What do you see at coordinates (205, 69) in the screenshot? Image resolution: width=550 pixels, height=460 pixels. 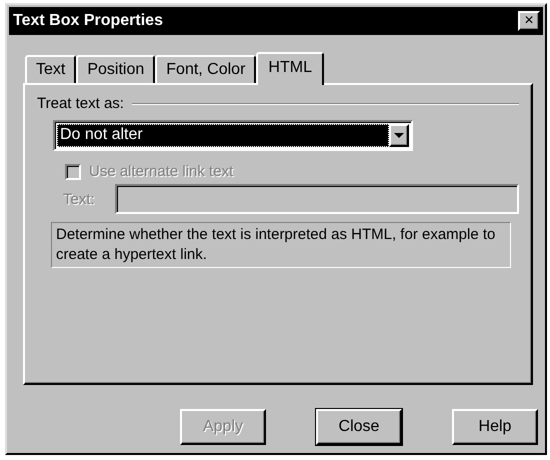 I see `tab: Font, Color` at bounding box center [205, 69].